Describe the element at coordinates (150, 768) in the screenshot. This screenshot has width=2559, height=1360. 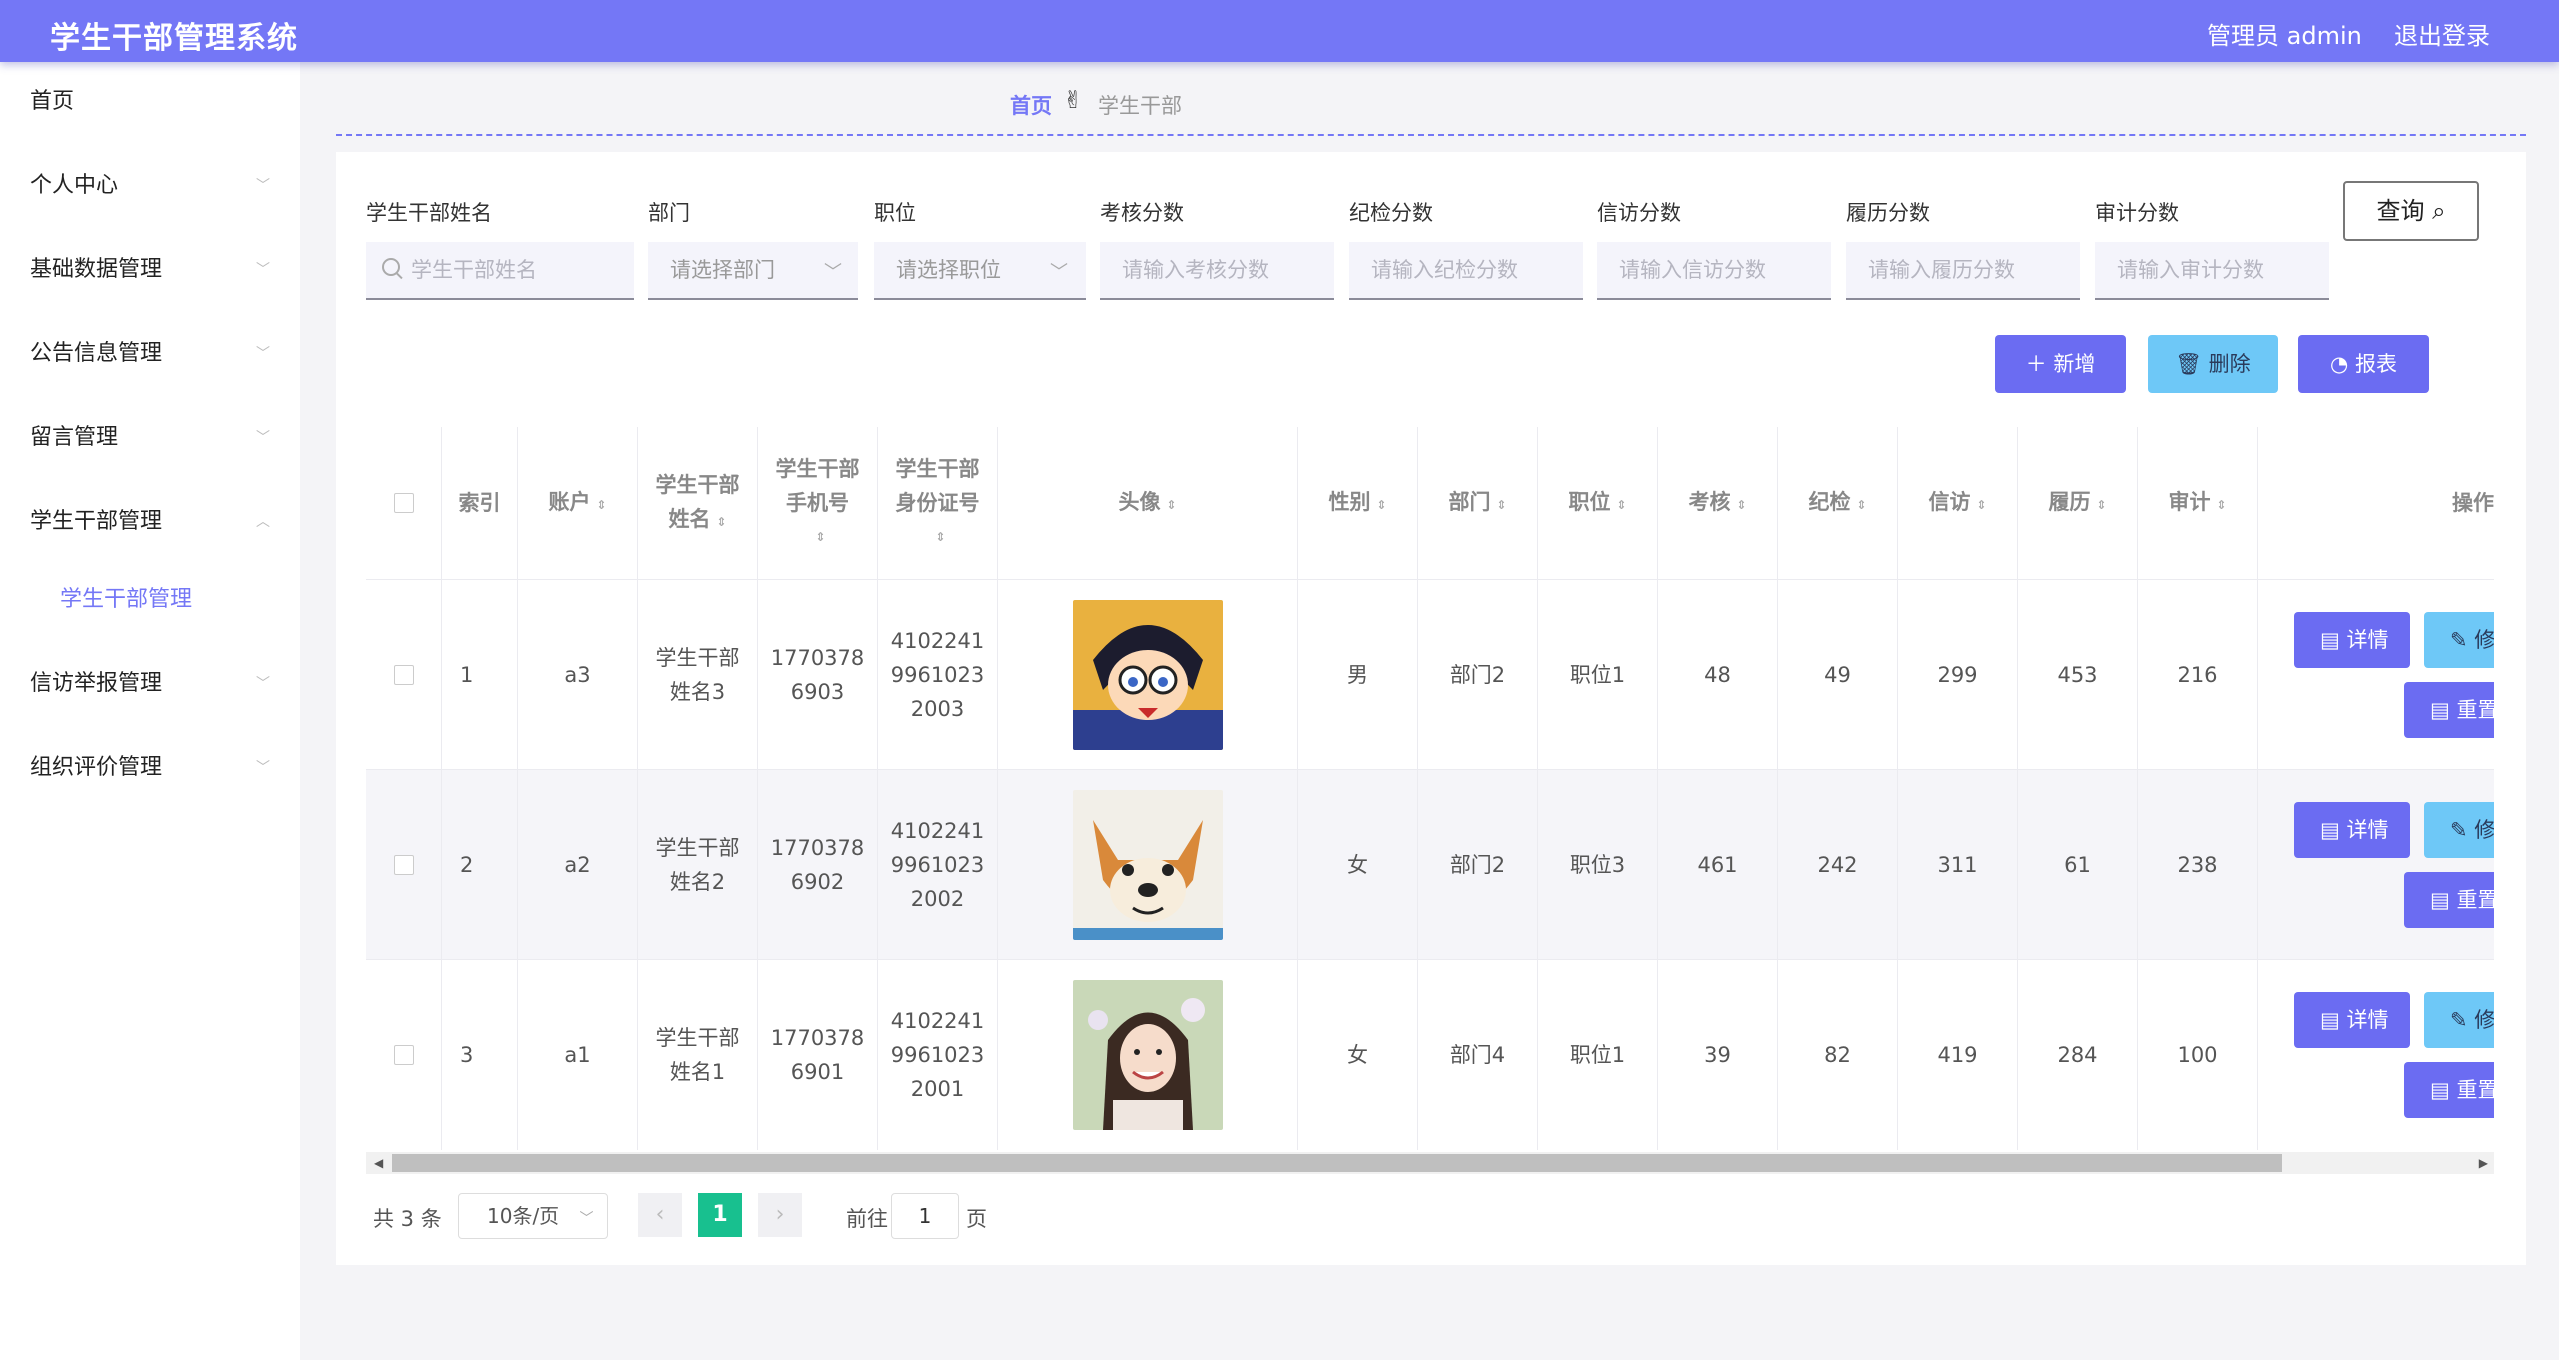
I see `sidebar-item-org-eval: 组织评价管理 ﹀` at that location.